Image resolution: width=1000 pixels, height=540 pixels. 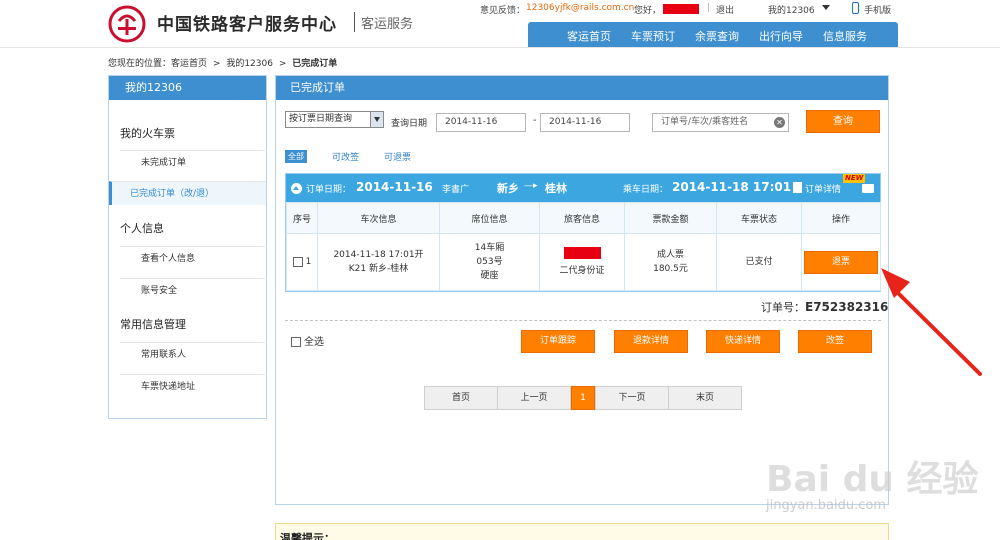 I want to click on seat-info-cell: 14车厢 053号 硬座, so click(x=489, y=262).